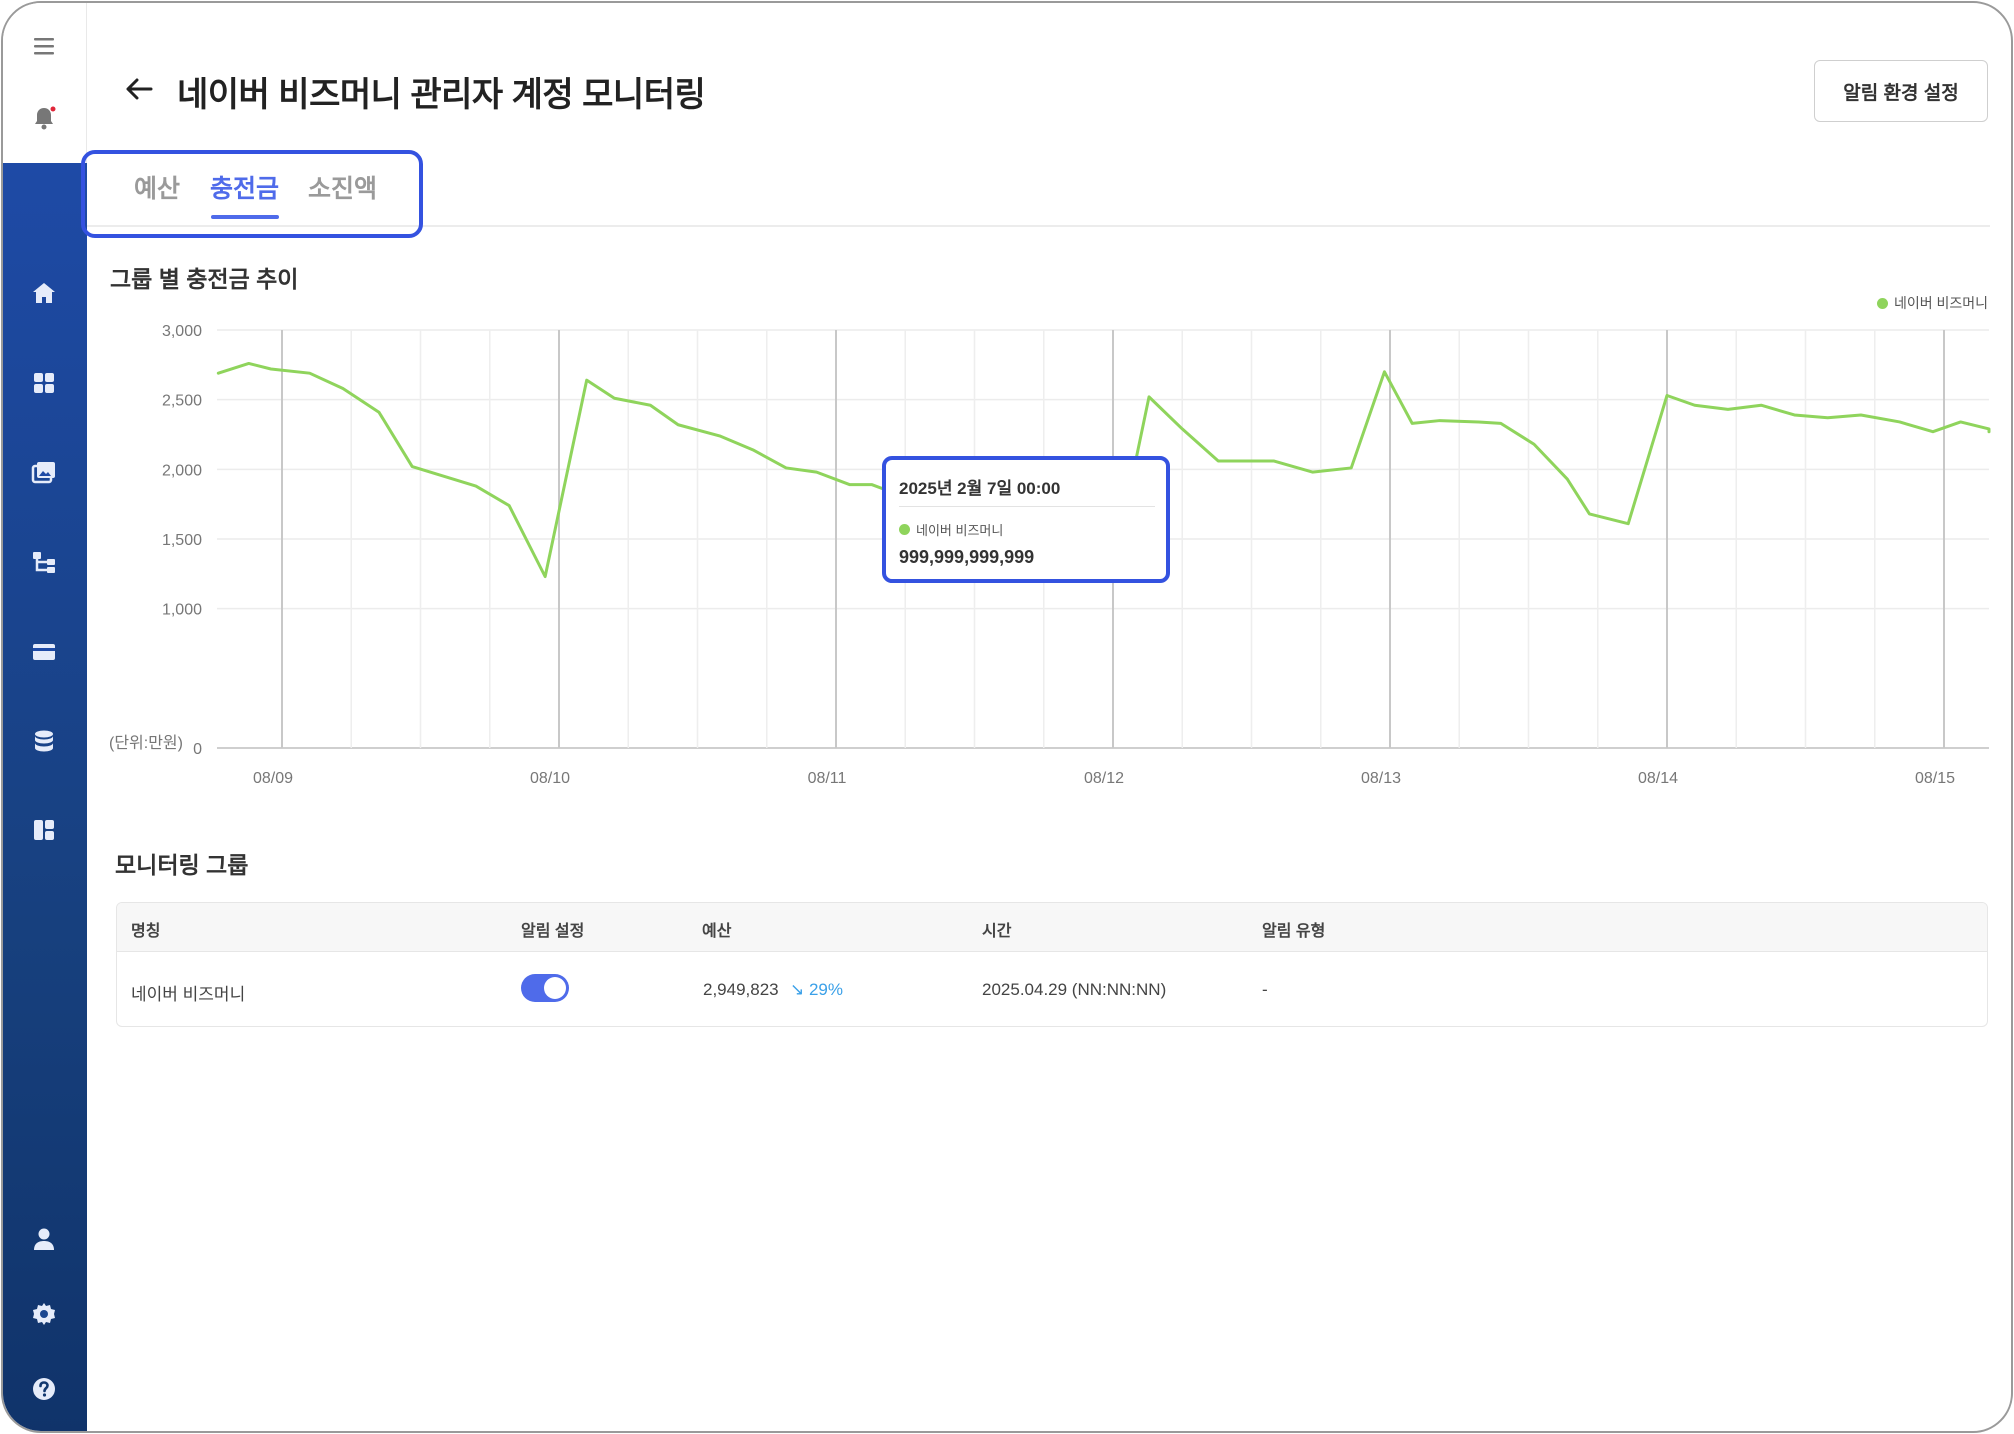  I want to click on y-axis-unit: (단위:만원), so click(146, 743).